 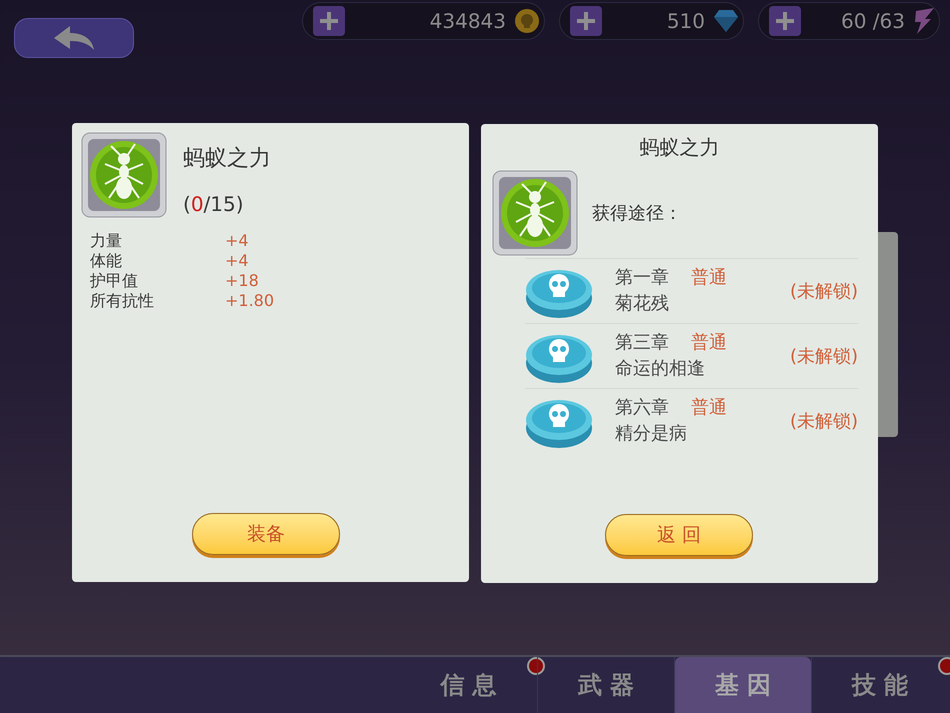 I want to click on chapter-label: 第三章, so click(x=642, y=343).